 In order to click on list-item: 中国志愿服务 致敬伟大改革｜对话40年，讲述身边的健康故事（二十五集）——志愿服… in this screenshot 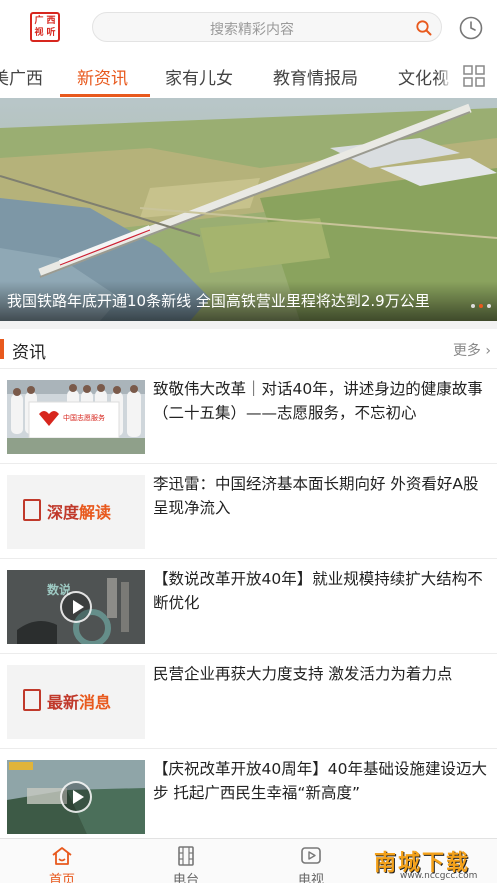, I will do `click(248, 415)`.